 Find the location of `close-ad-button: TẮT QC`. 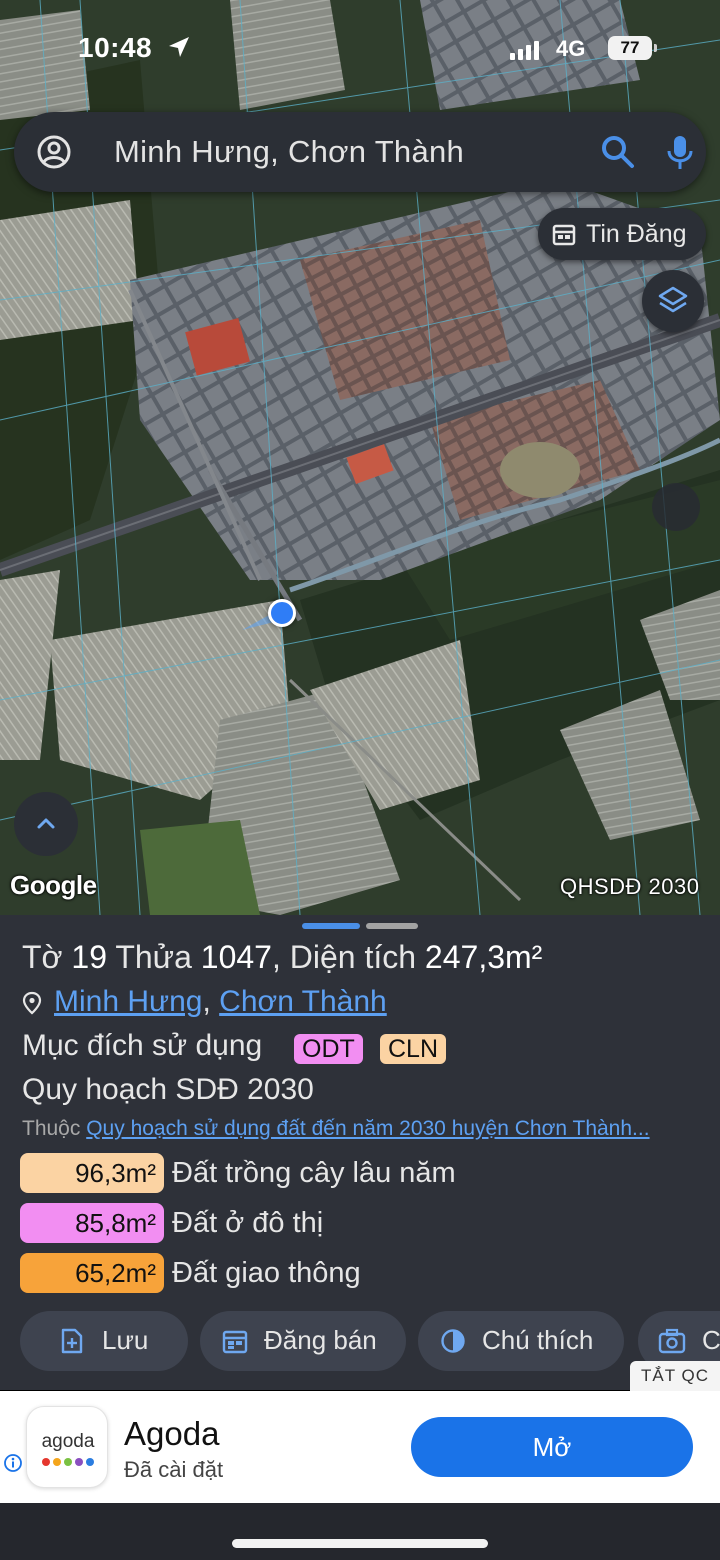

close-ad-button: TẮT QC is located at coordinates (675, 1376).